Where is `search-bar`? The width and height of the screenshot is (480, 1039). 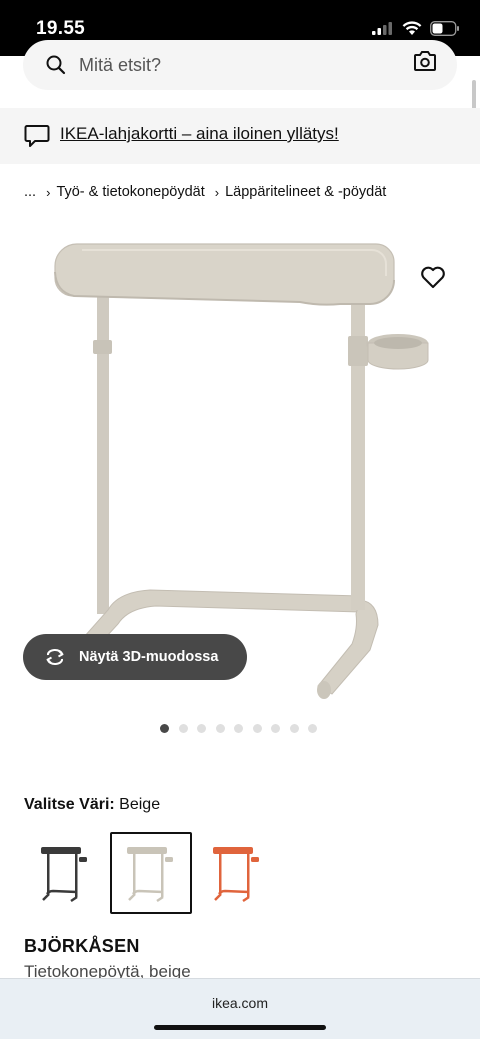 search-bar is located at coordinates (240, 65).